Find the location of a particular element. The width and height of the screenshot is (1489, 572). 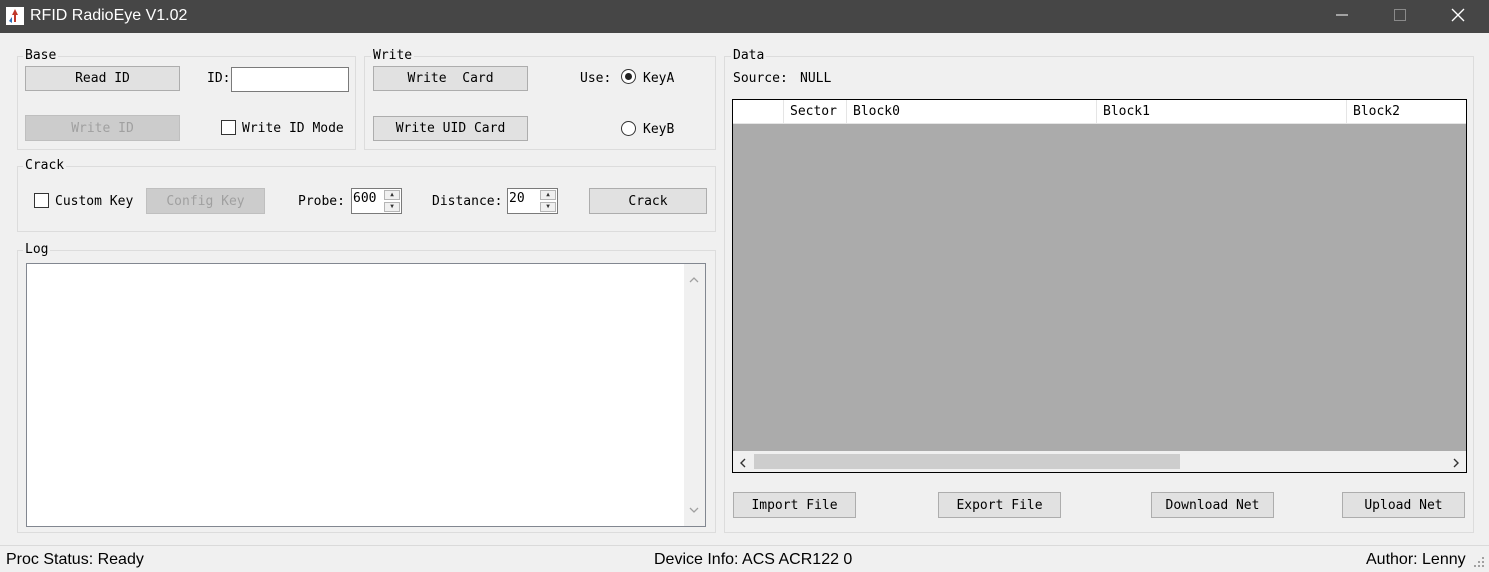

scroll-right-arrow-icon is located at coordinates (1456, 464).